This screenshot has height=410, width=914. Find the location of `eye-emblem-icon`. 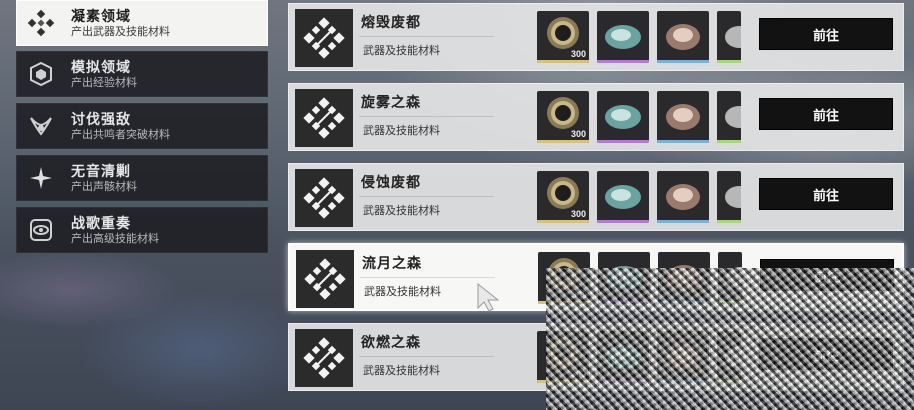

eye-emblem-icon is located at coordinates (41, 230).